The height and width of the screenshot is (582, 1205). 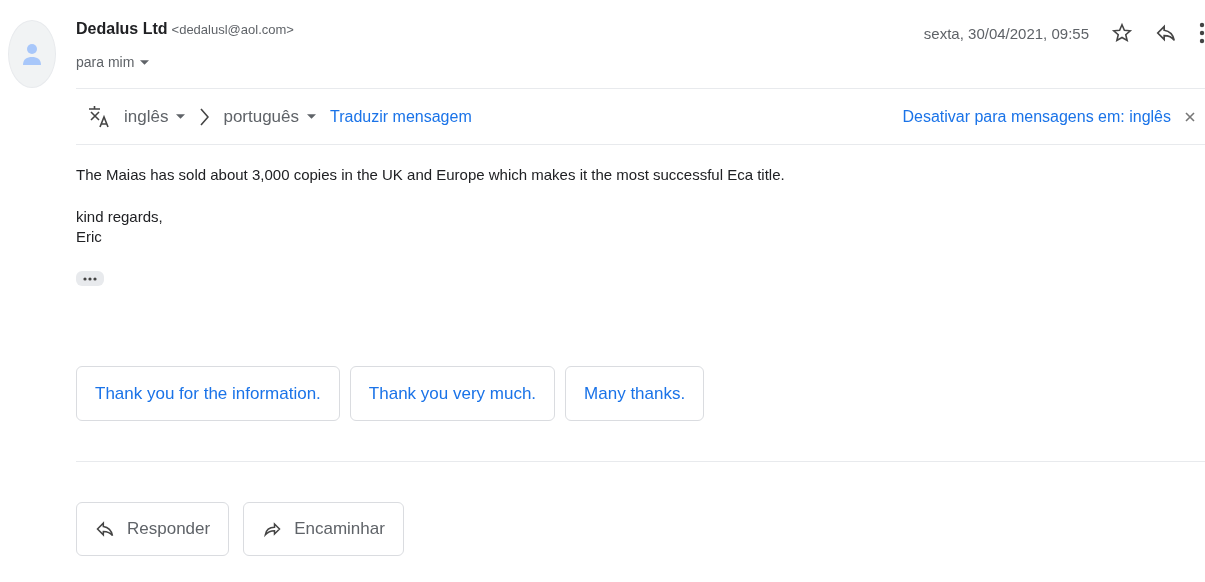 What do you see at coordinates (120, 217) in the screenshot?
I see `signoff-line: kind regards,` at bounding box center [120, 217].